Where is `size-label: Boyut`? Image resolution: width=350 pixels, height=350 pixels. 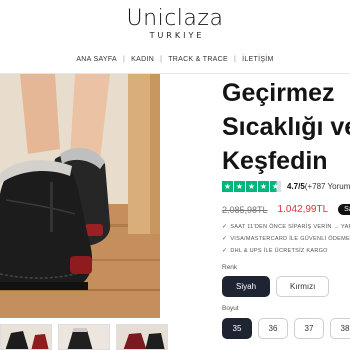 size-label: Boyut is located at coordinates (230, 308).